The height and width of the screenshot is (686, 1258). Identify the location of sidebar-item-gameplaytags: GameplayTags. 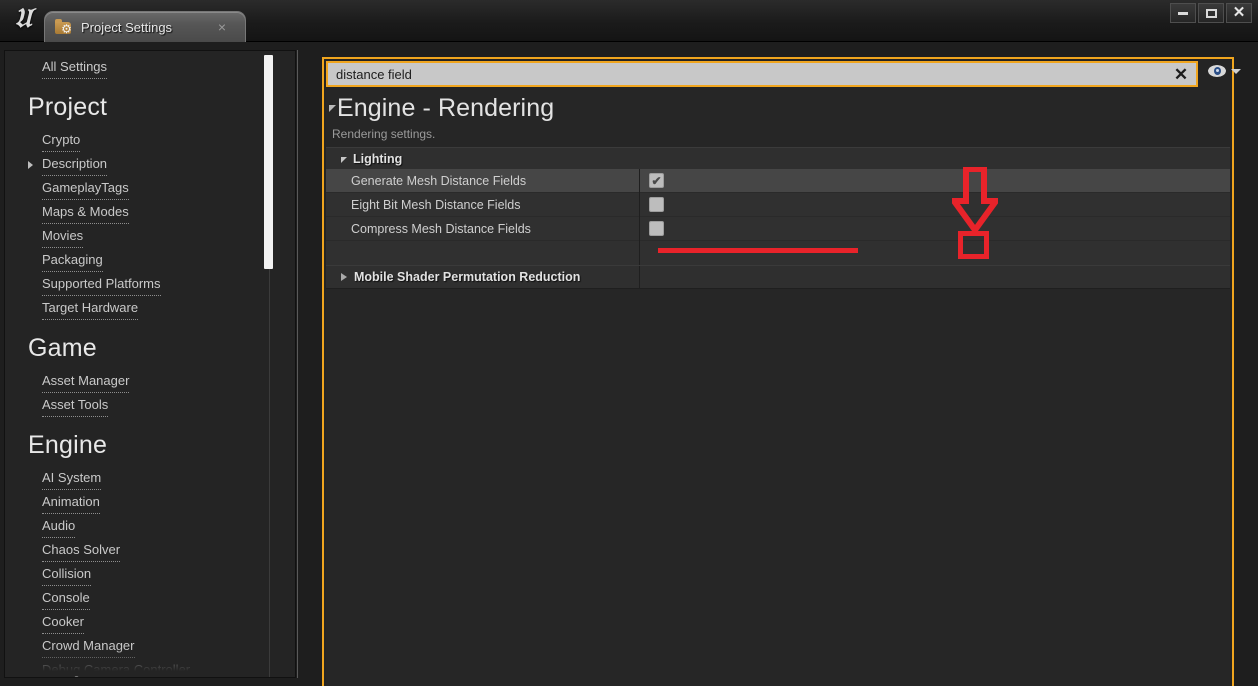
(85, 188).